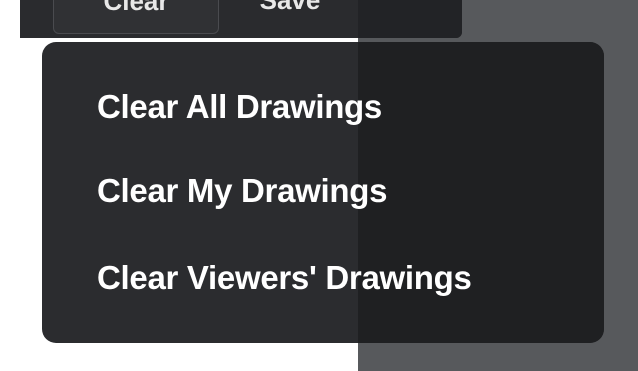 This screenshot has height=371, width=638. I want to click on clear-button: Clear, so click(136, 17).